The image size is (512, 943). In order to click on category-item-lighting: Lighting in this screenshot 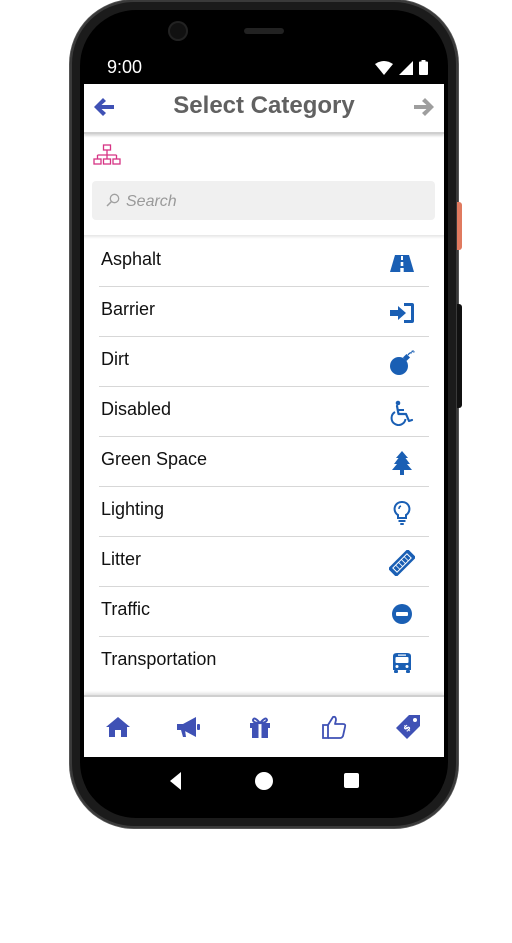, I will do `click(264, 512)`.